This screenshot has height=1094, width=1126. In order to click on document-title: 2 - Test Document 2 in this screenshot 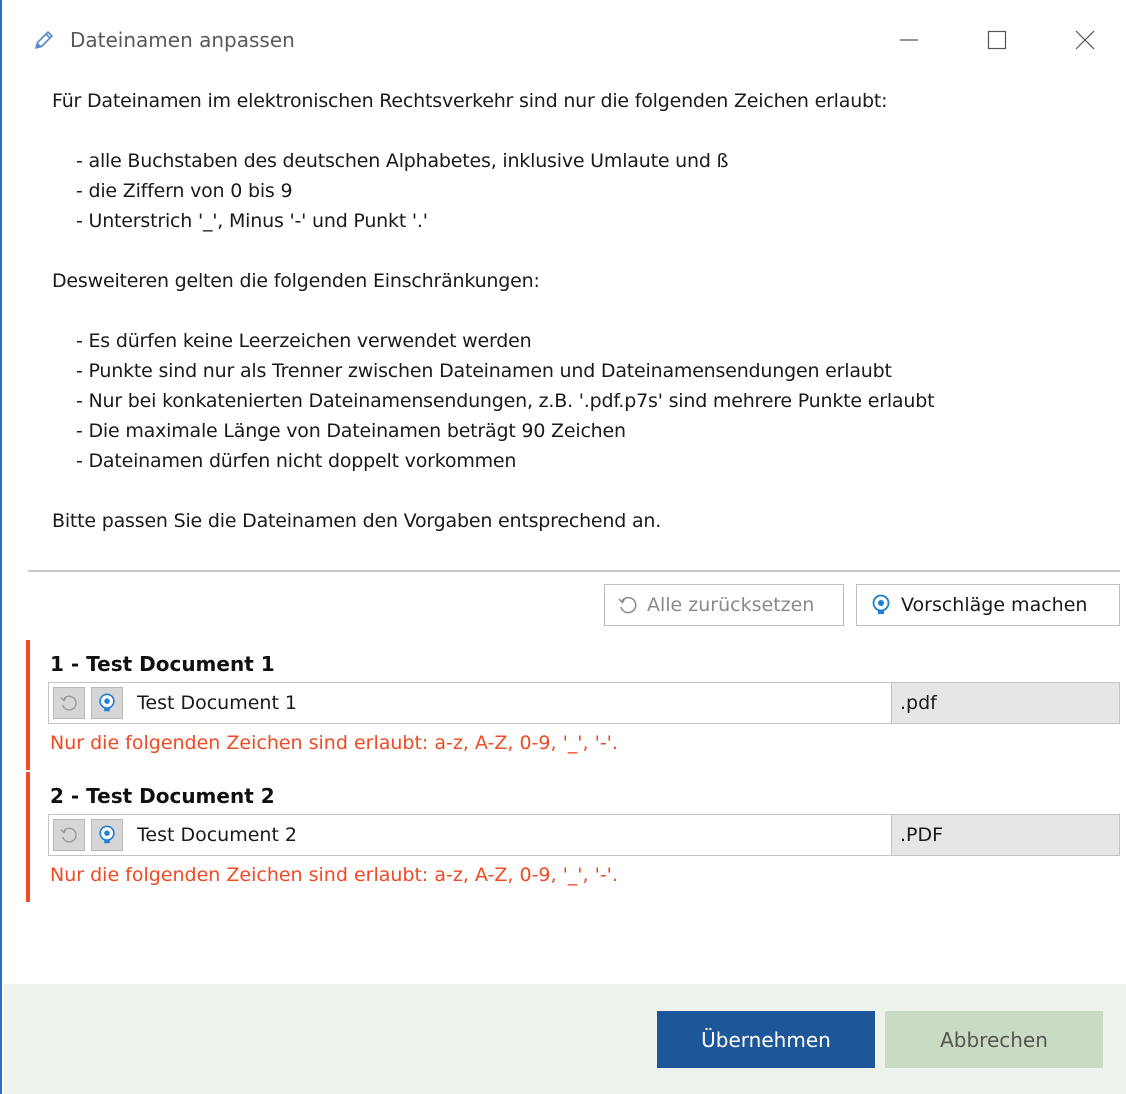, I will do `click(162, 796)`.